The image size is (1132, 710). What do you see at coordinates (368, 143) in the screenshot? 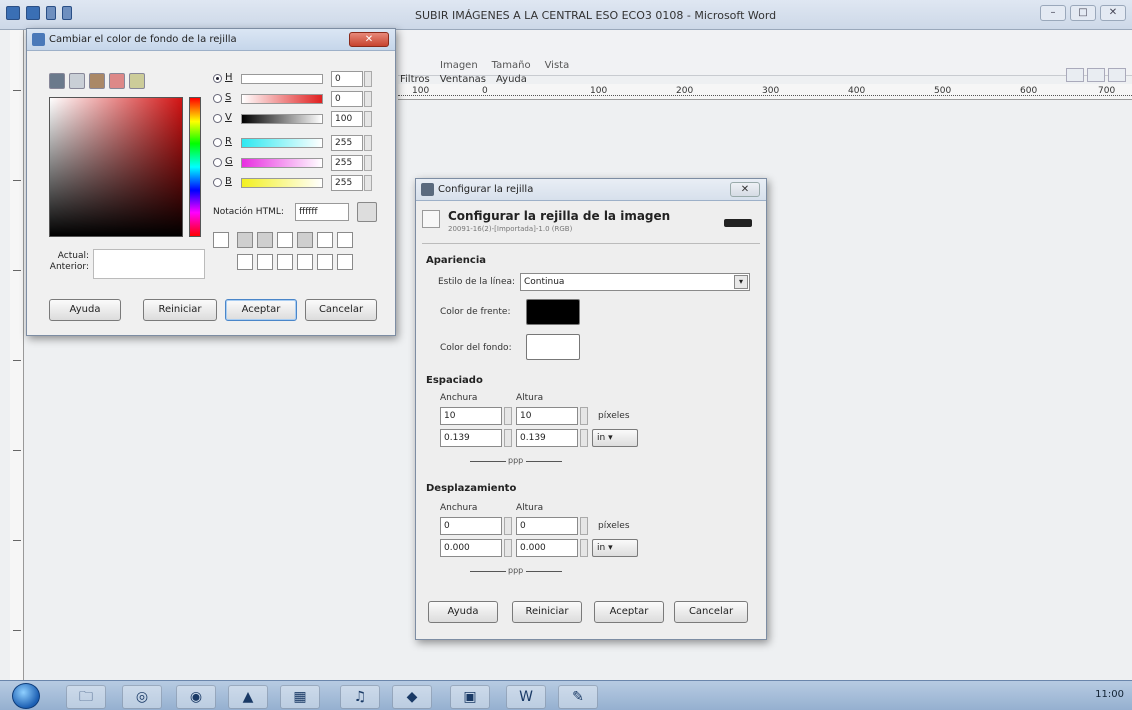
I see `channel-spin-r` at bounding box center [368, 143].